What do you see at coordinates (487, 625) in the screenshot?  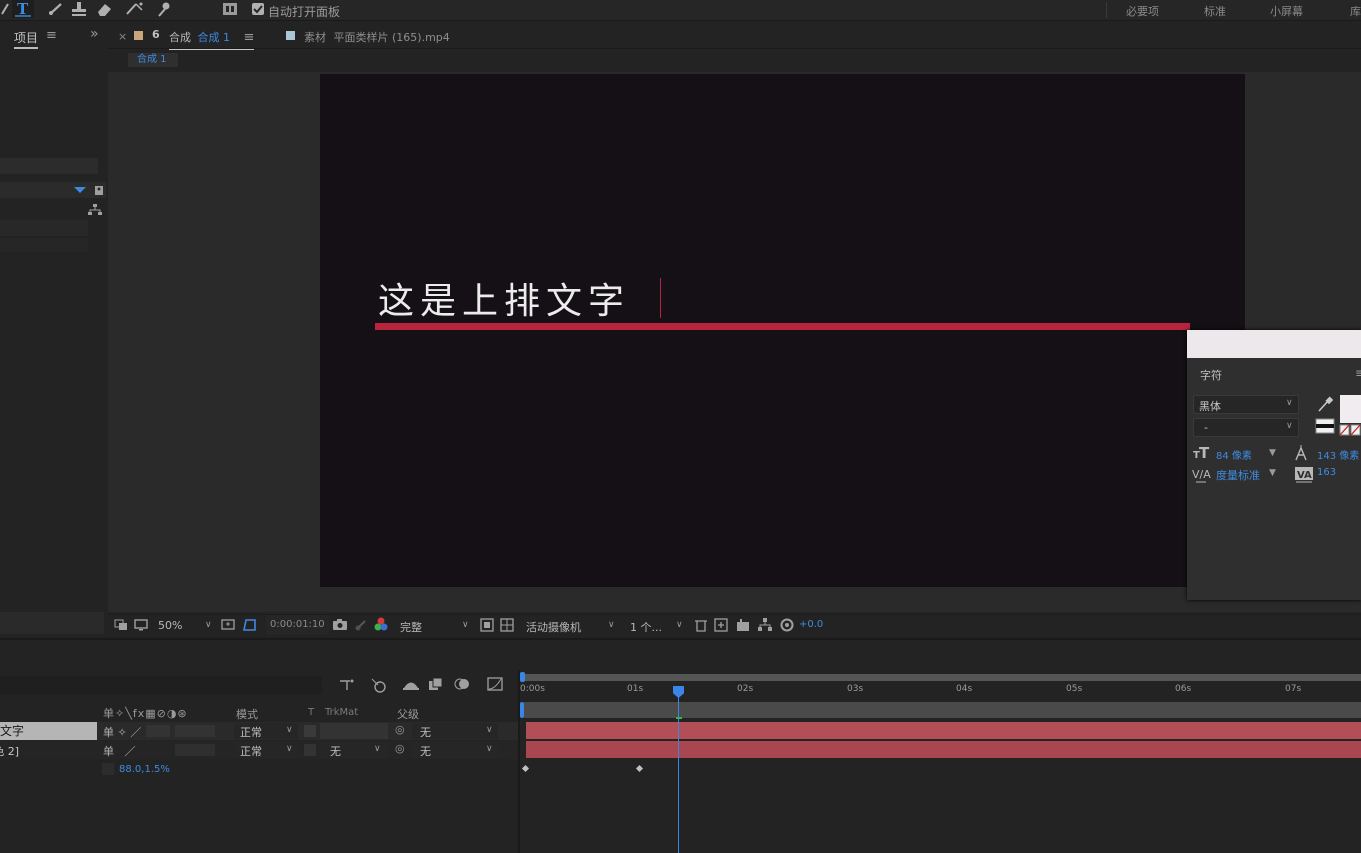 I see `region-of-interest-icon` at bounding box center [487, 625].